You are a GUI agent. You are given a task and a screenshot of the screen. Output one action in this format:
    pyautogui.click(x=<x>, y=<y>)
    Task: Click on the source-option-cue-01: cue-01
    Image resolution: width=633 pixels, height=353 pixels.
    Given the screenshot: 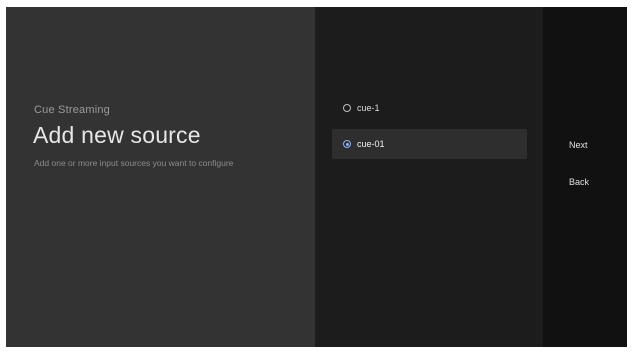 What is the action you would take?
    pyautogui.click(x=429, y=144)
    